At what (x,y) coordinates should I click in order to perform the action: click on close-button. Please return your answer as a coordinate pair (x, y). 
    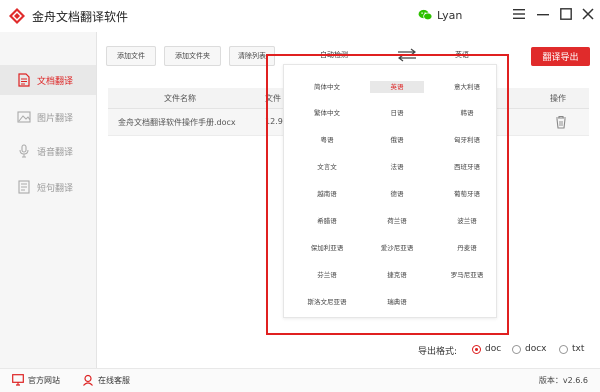
    Looking at the image, I should click on (588, 14).